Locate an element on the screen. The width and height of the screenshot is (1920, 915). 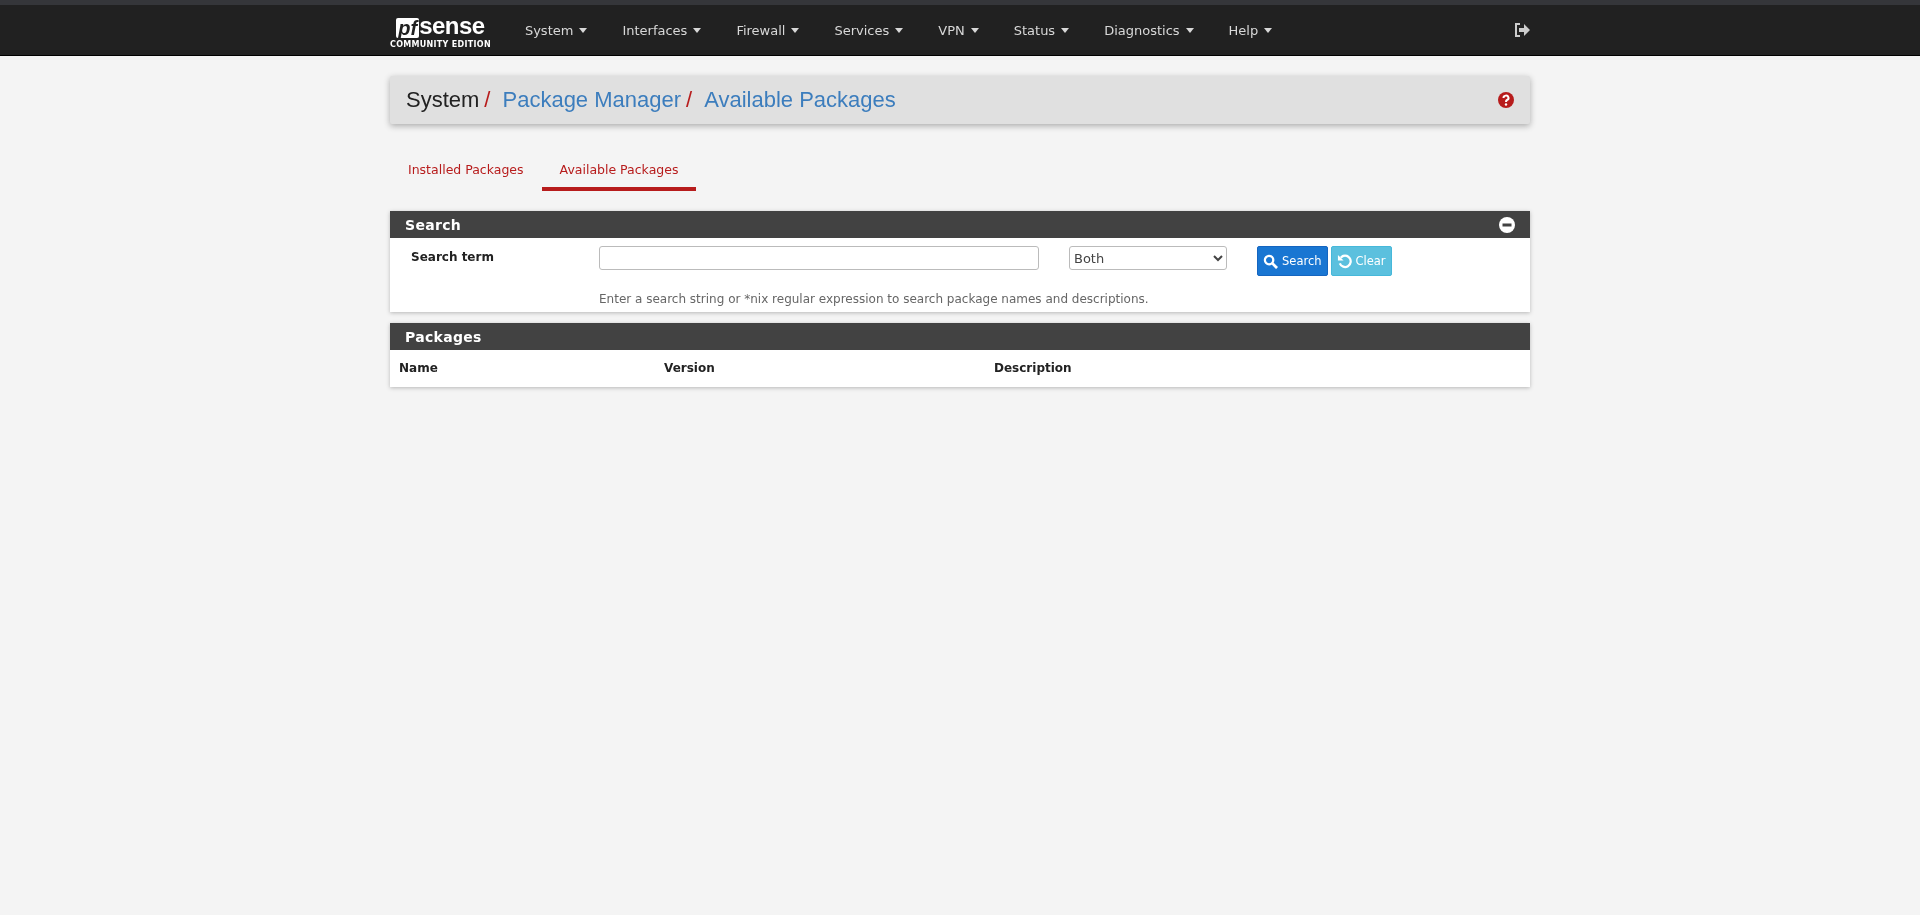
nav-menu: Services is located at coordinates (866, 30).